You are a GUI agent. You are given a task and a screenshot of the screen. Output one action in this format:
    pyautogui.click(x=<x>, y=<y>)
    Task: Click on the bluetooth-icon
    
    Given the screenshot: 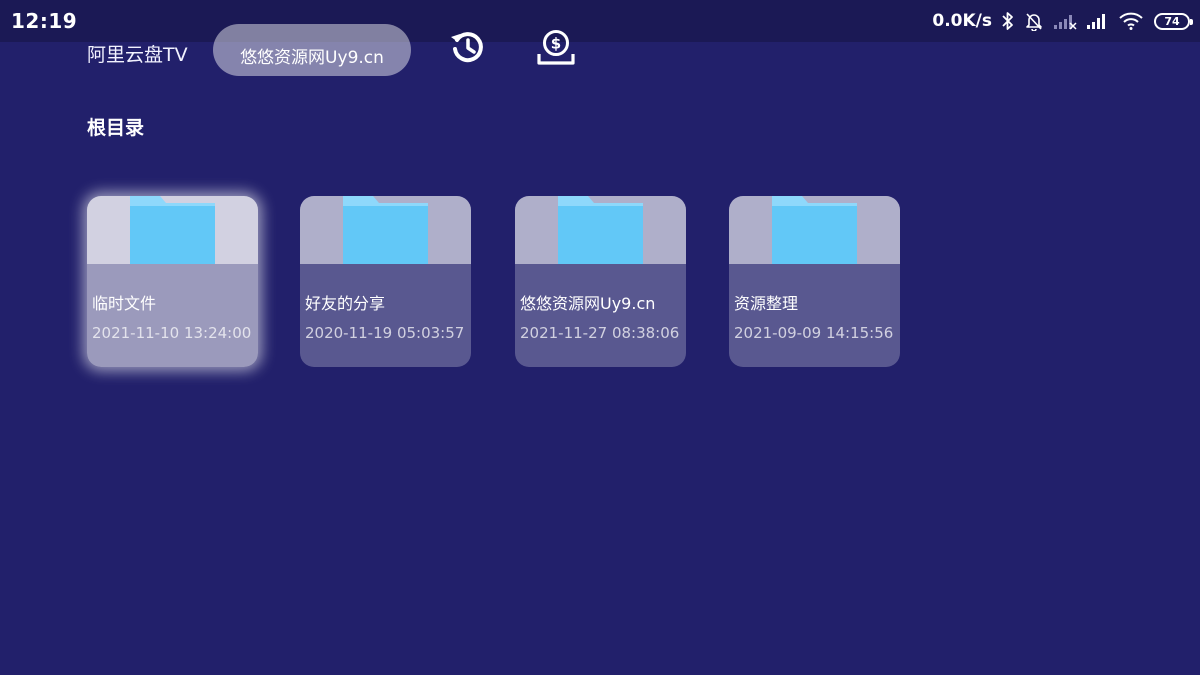 What is the action you would take?
    pyautogui.click(x=1008, y=21)
    